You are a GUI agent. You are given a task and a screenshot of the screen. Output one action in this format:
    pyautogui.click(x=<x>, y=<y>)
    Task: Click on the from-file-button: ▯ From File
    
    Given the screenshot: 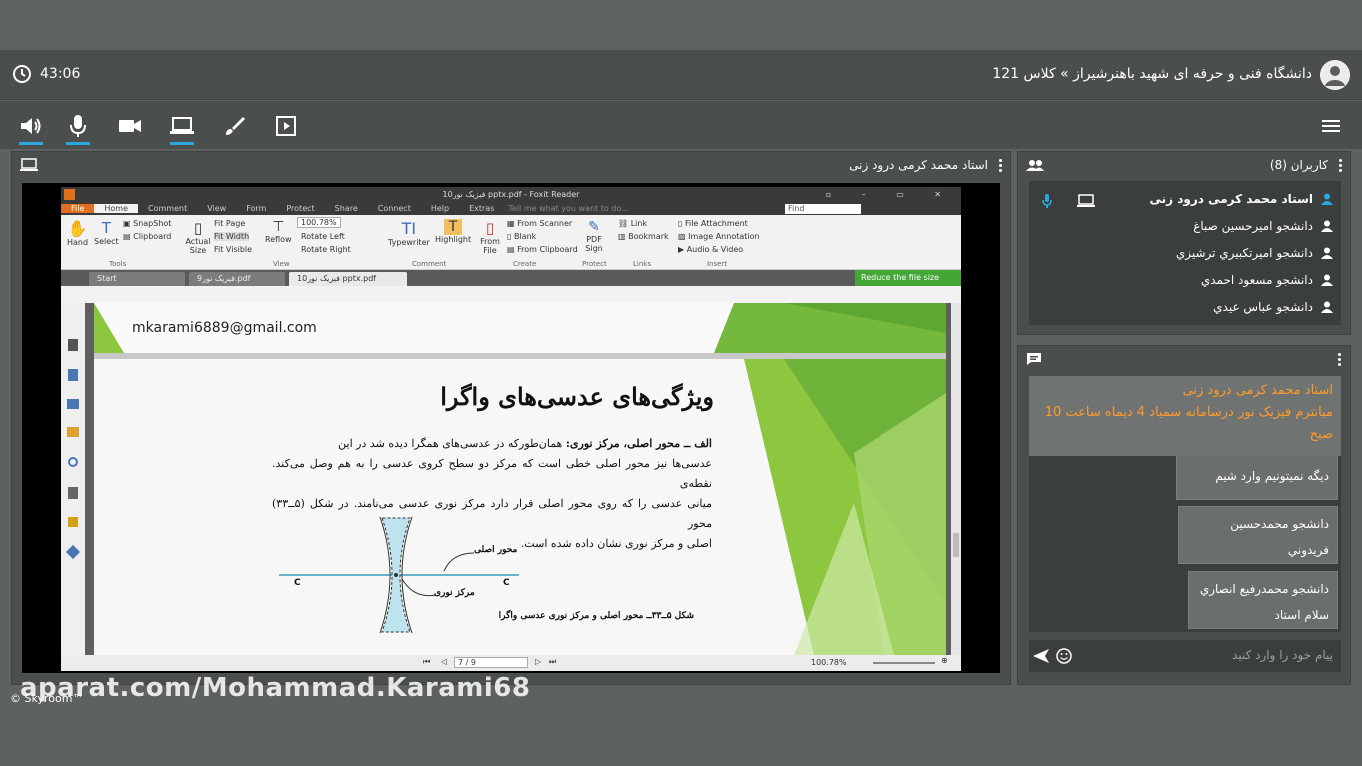 What is the action you would take?
    pyautogui.click(x=490, y=237)
    